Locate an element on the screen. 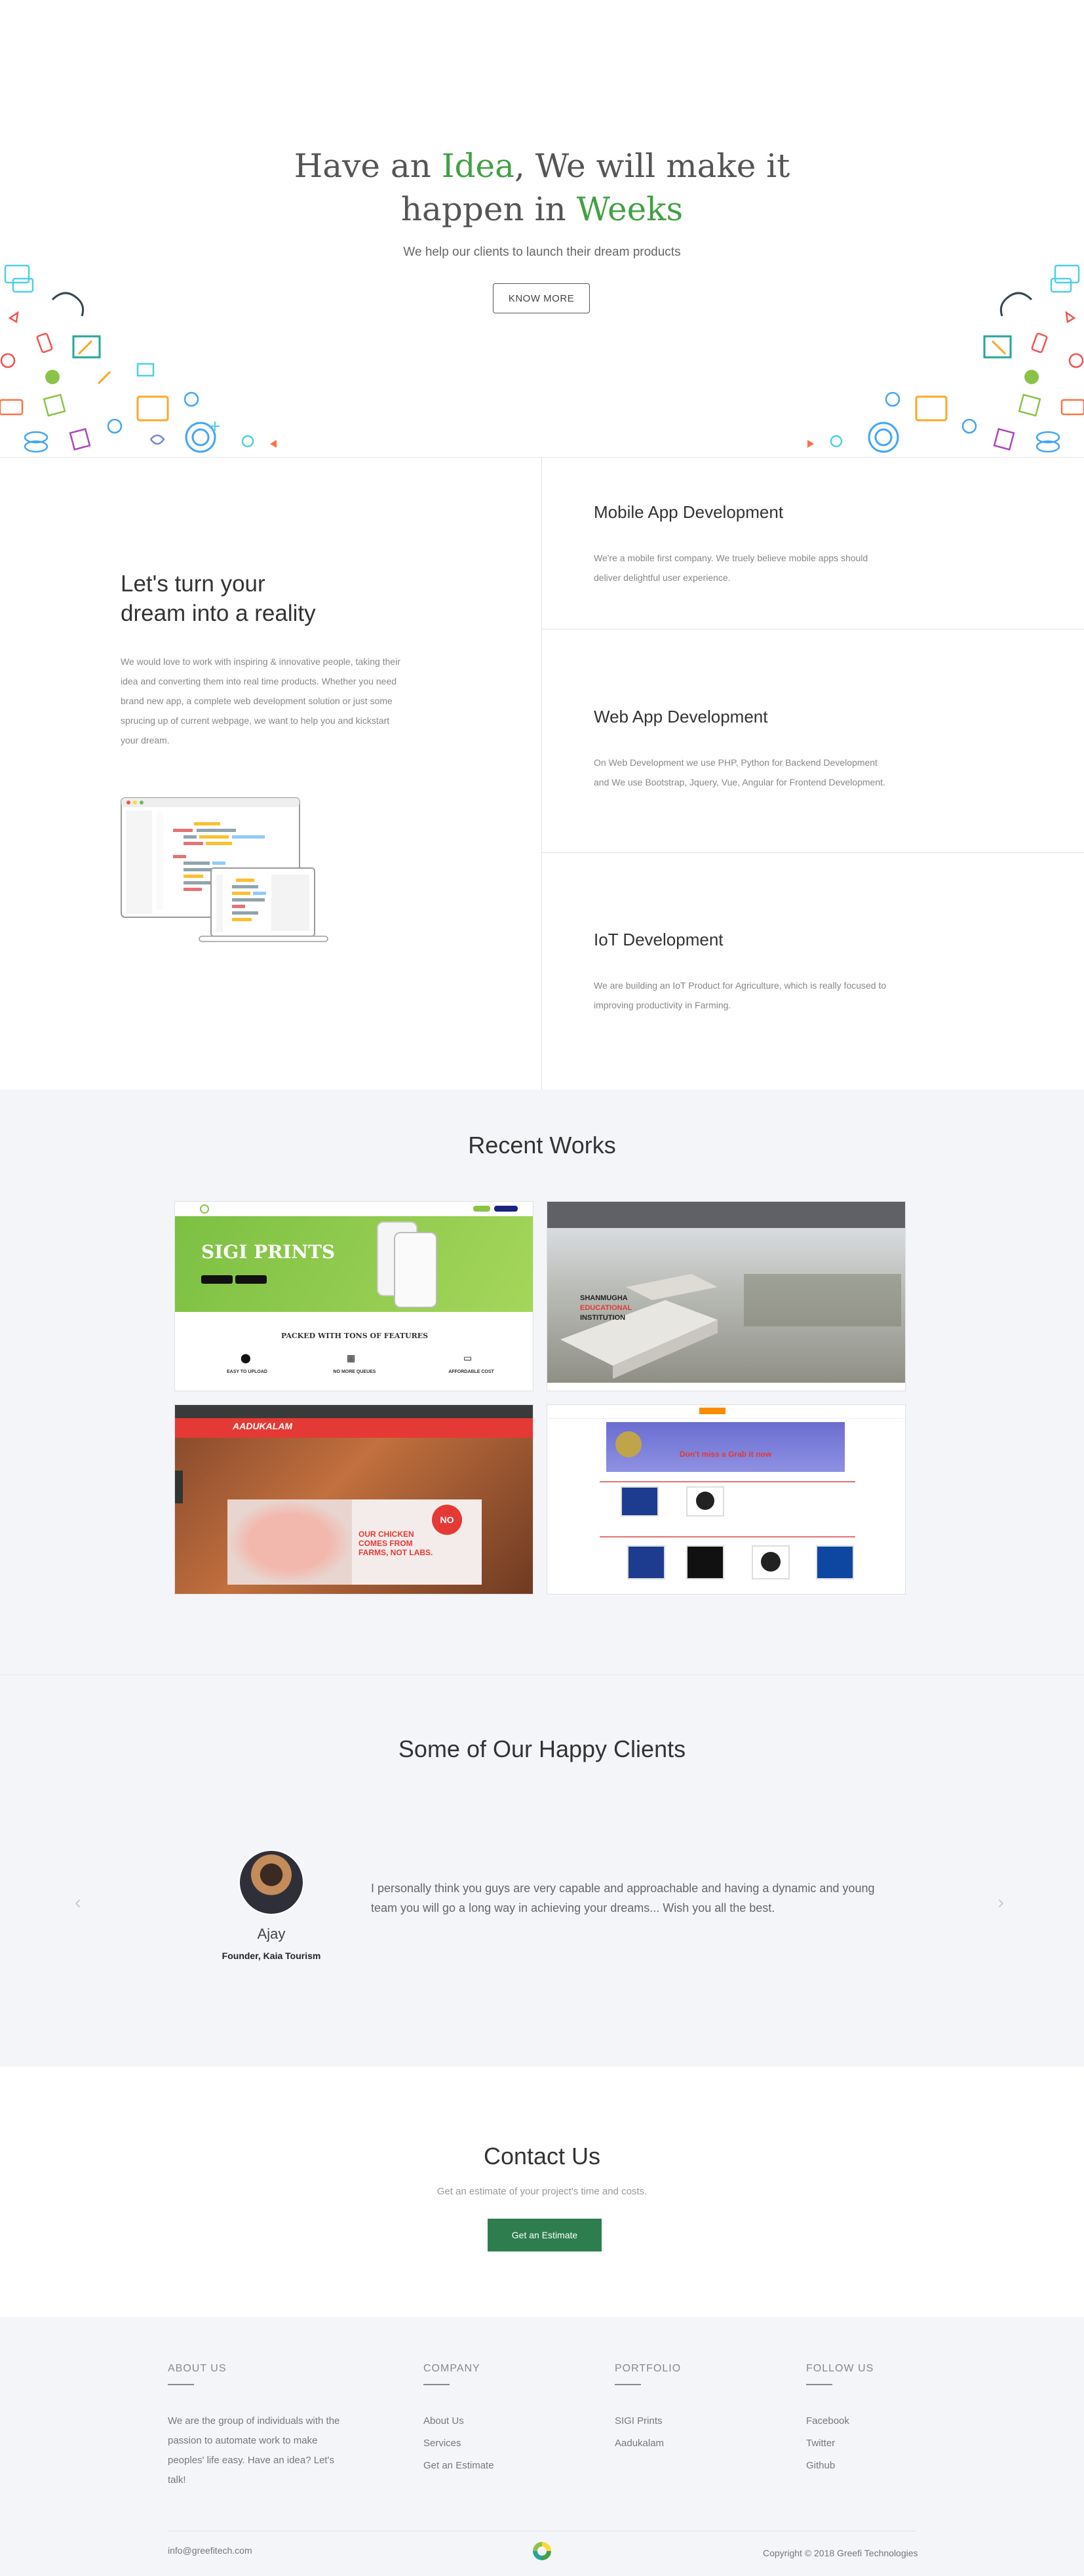  phone-mockup is located at coordinates (415, 1270).